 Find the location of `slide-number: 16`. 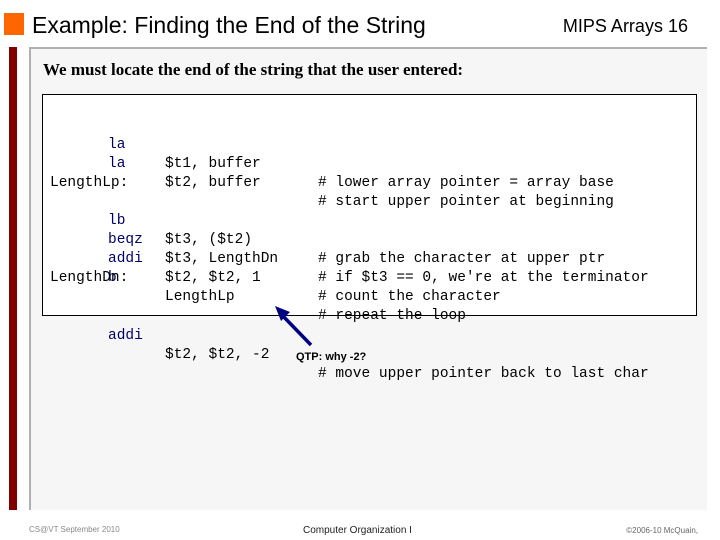

slide-number: 16 is located at coordinates (677, 26).